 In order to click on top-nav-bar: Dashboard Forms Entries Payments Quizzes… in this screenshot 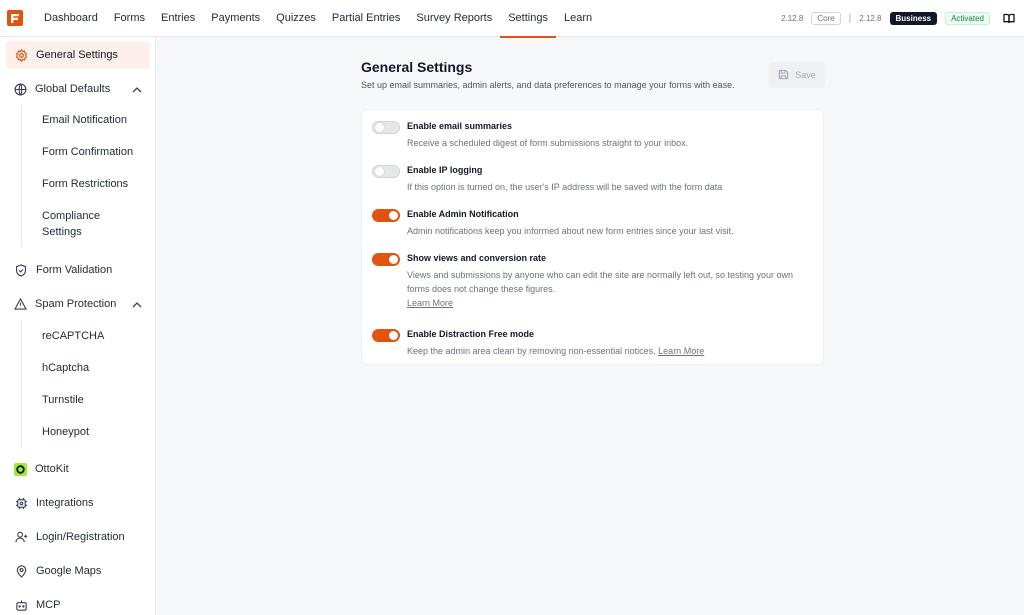, I will do `click(512, 19)`.